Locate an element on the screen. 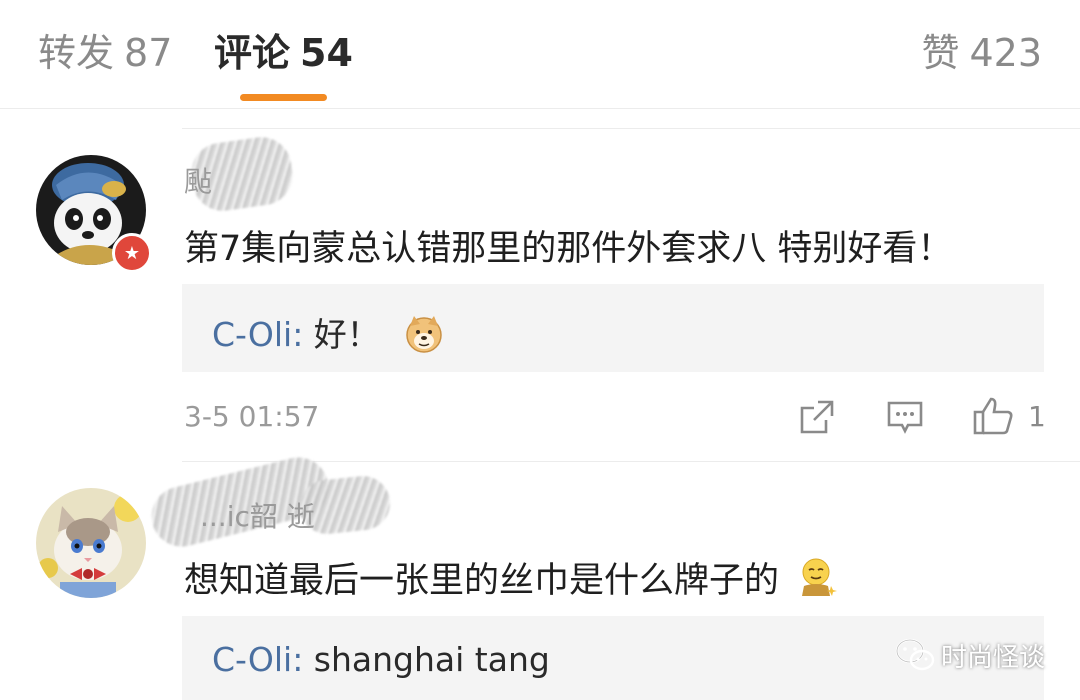 This screenshot has width=1080, height=700. username: 颭 is located at coordinates (198, 180).